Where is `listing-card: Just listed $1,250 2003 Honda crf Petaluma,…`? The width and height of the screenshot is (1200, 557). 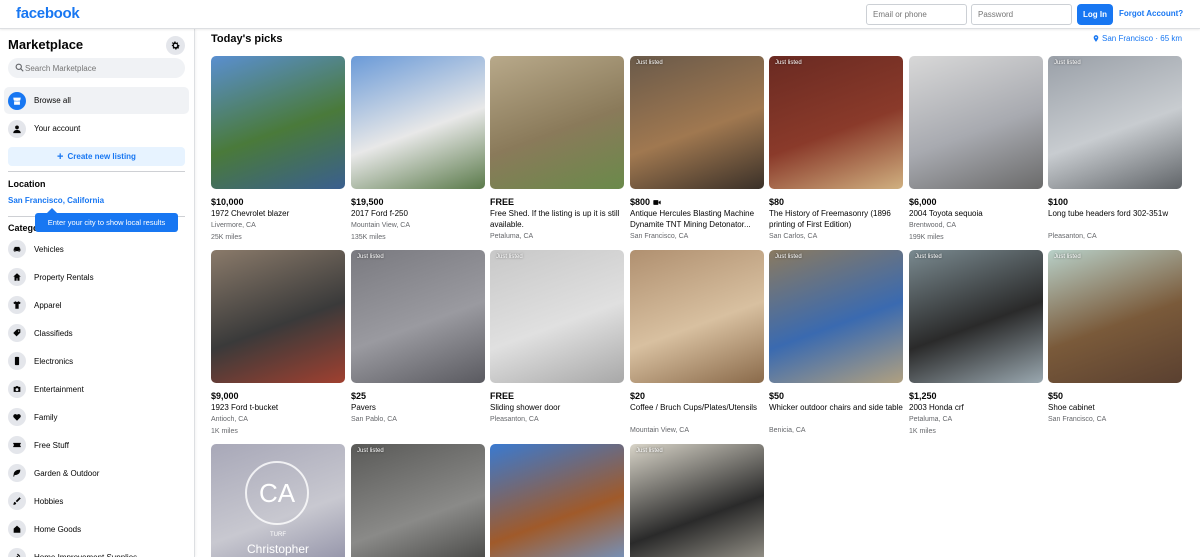 listing-card: Just listed $1,250 2003 Honda crf Petaluma,… is located at coordinates (977, 345).